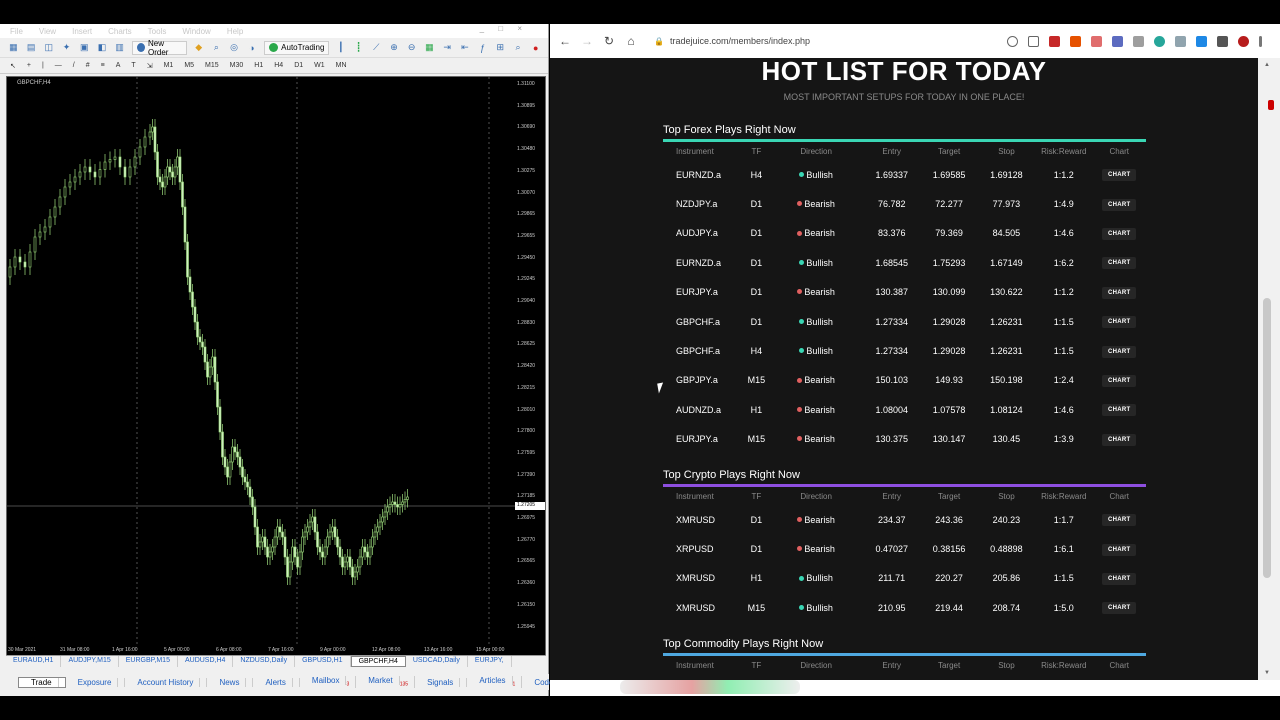 The height and width of the screenshot is (720, 1280). I want to click on hline-tool-icon: —, so click(58, 65).